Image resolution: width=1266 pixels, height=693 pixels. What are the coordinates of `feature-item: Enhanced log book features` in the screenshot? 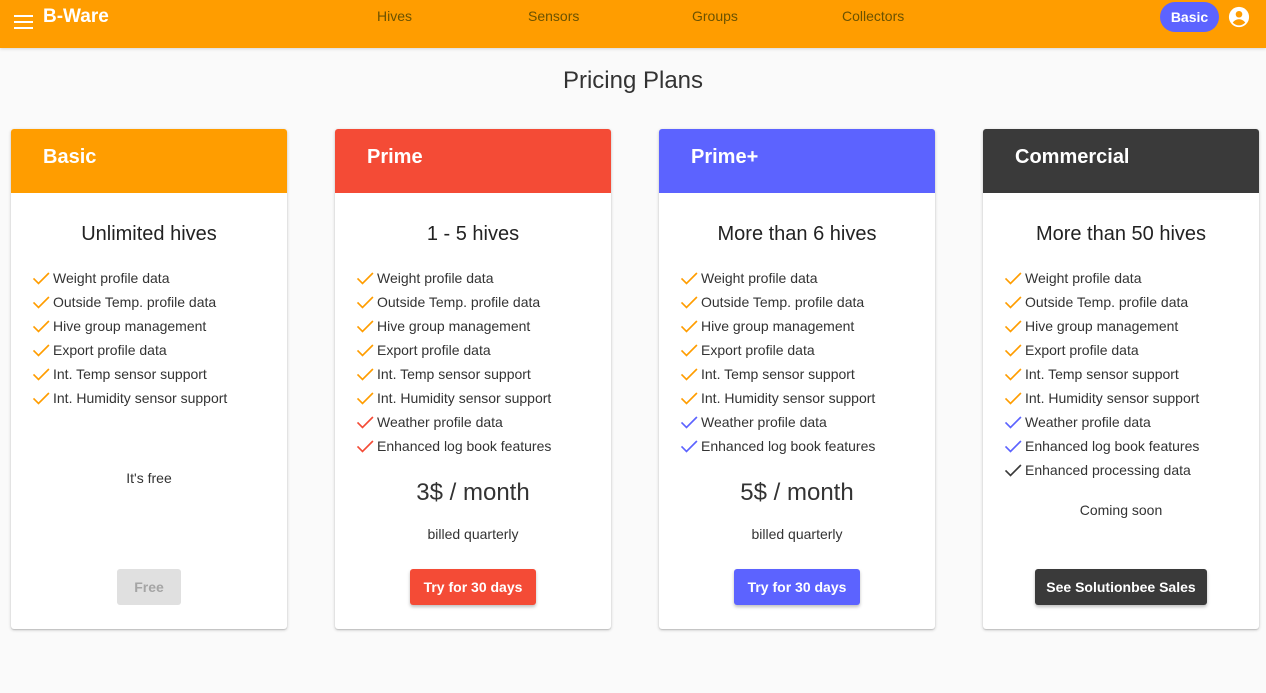 It's located at (453, 446).